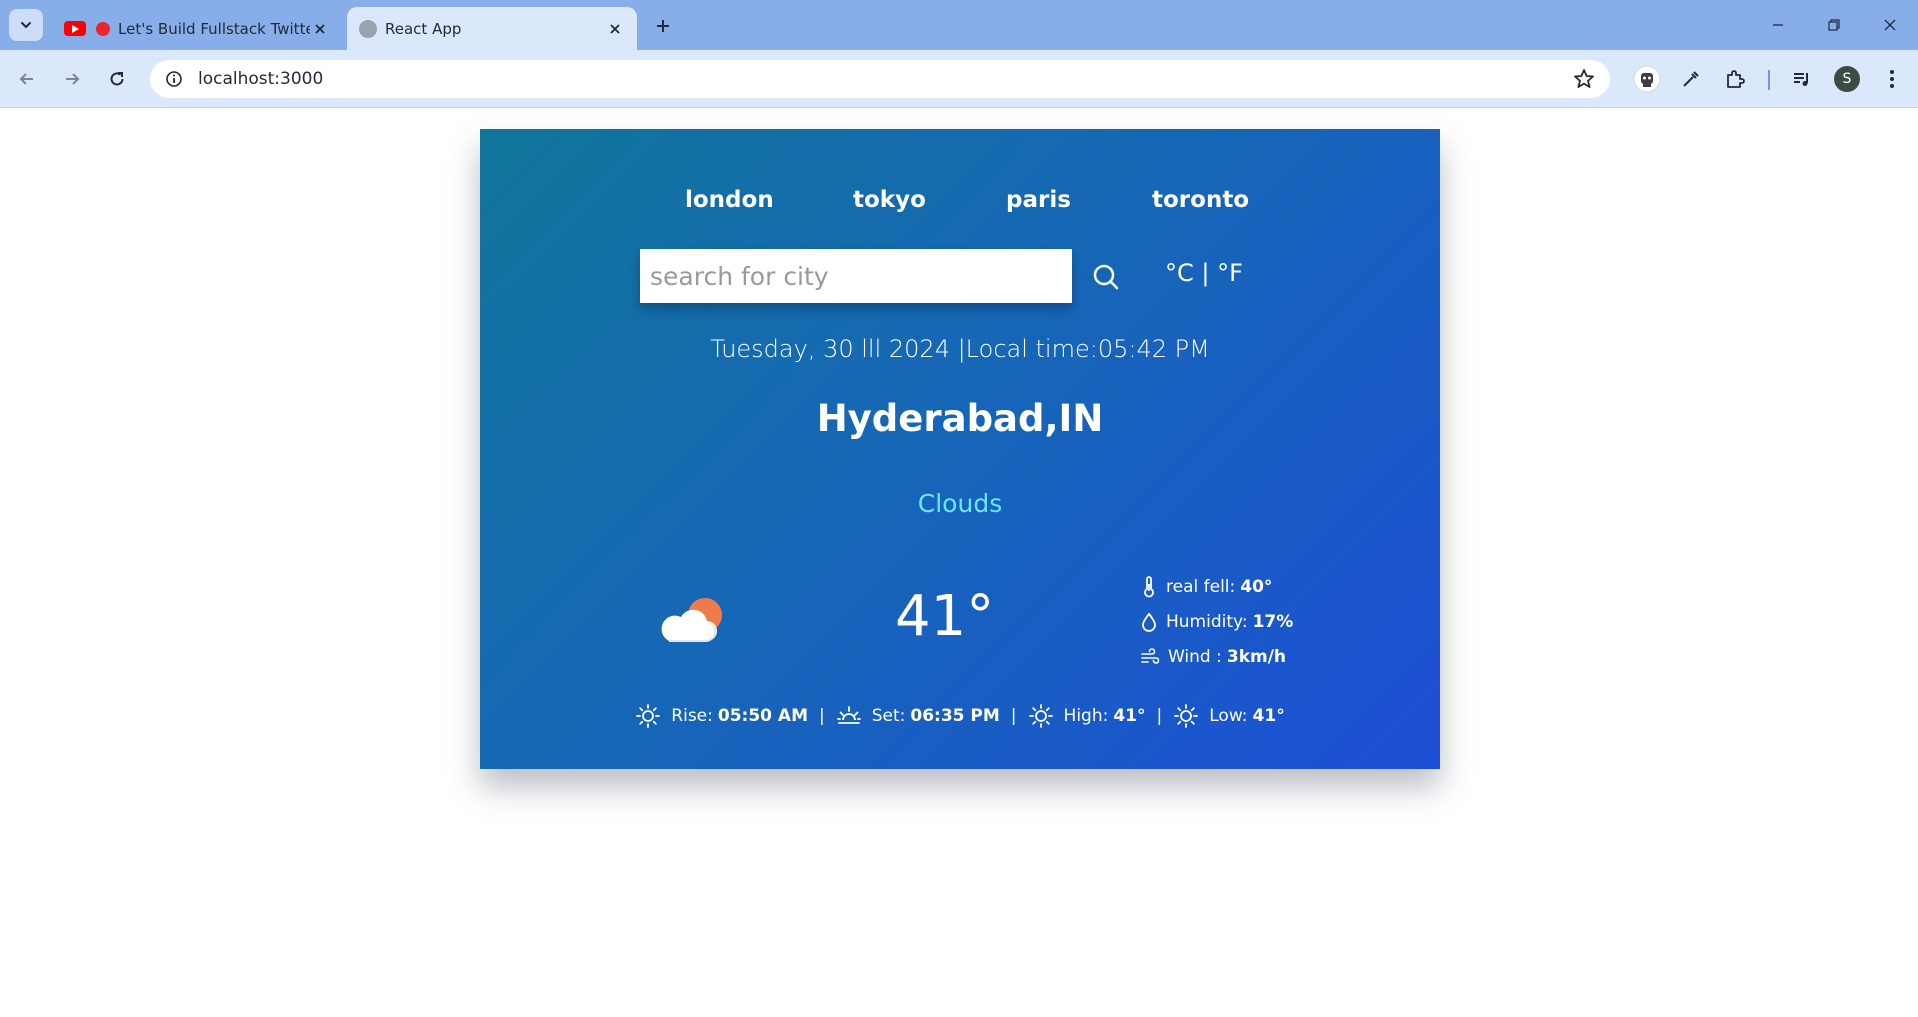 The image size is (1918, 1017). I want to click on forward-button, so click(72, 79).